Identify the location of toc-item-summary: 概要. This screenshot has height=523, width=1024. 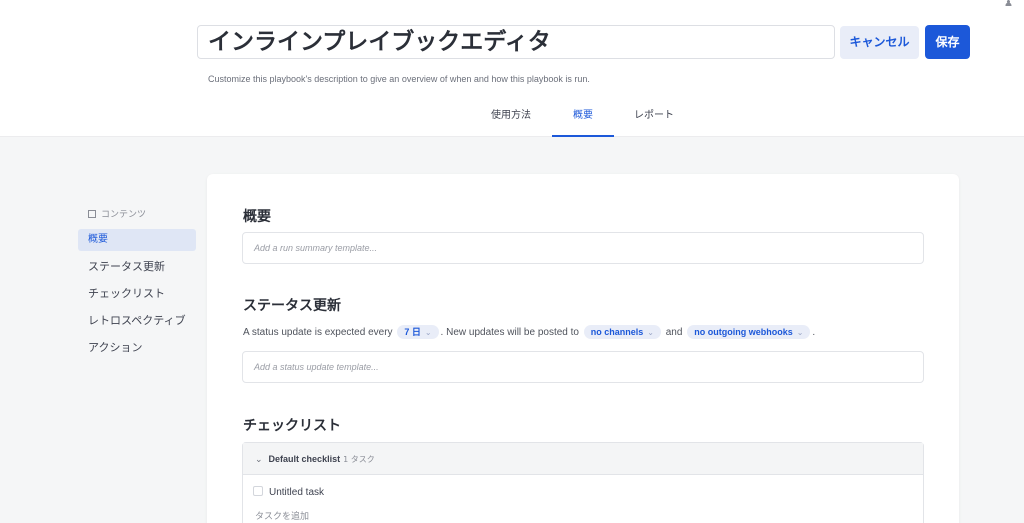
(137, 240).